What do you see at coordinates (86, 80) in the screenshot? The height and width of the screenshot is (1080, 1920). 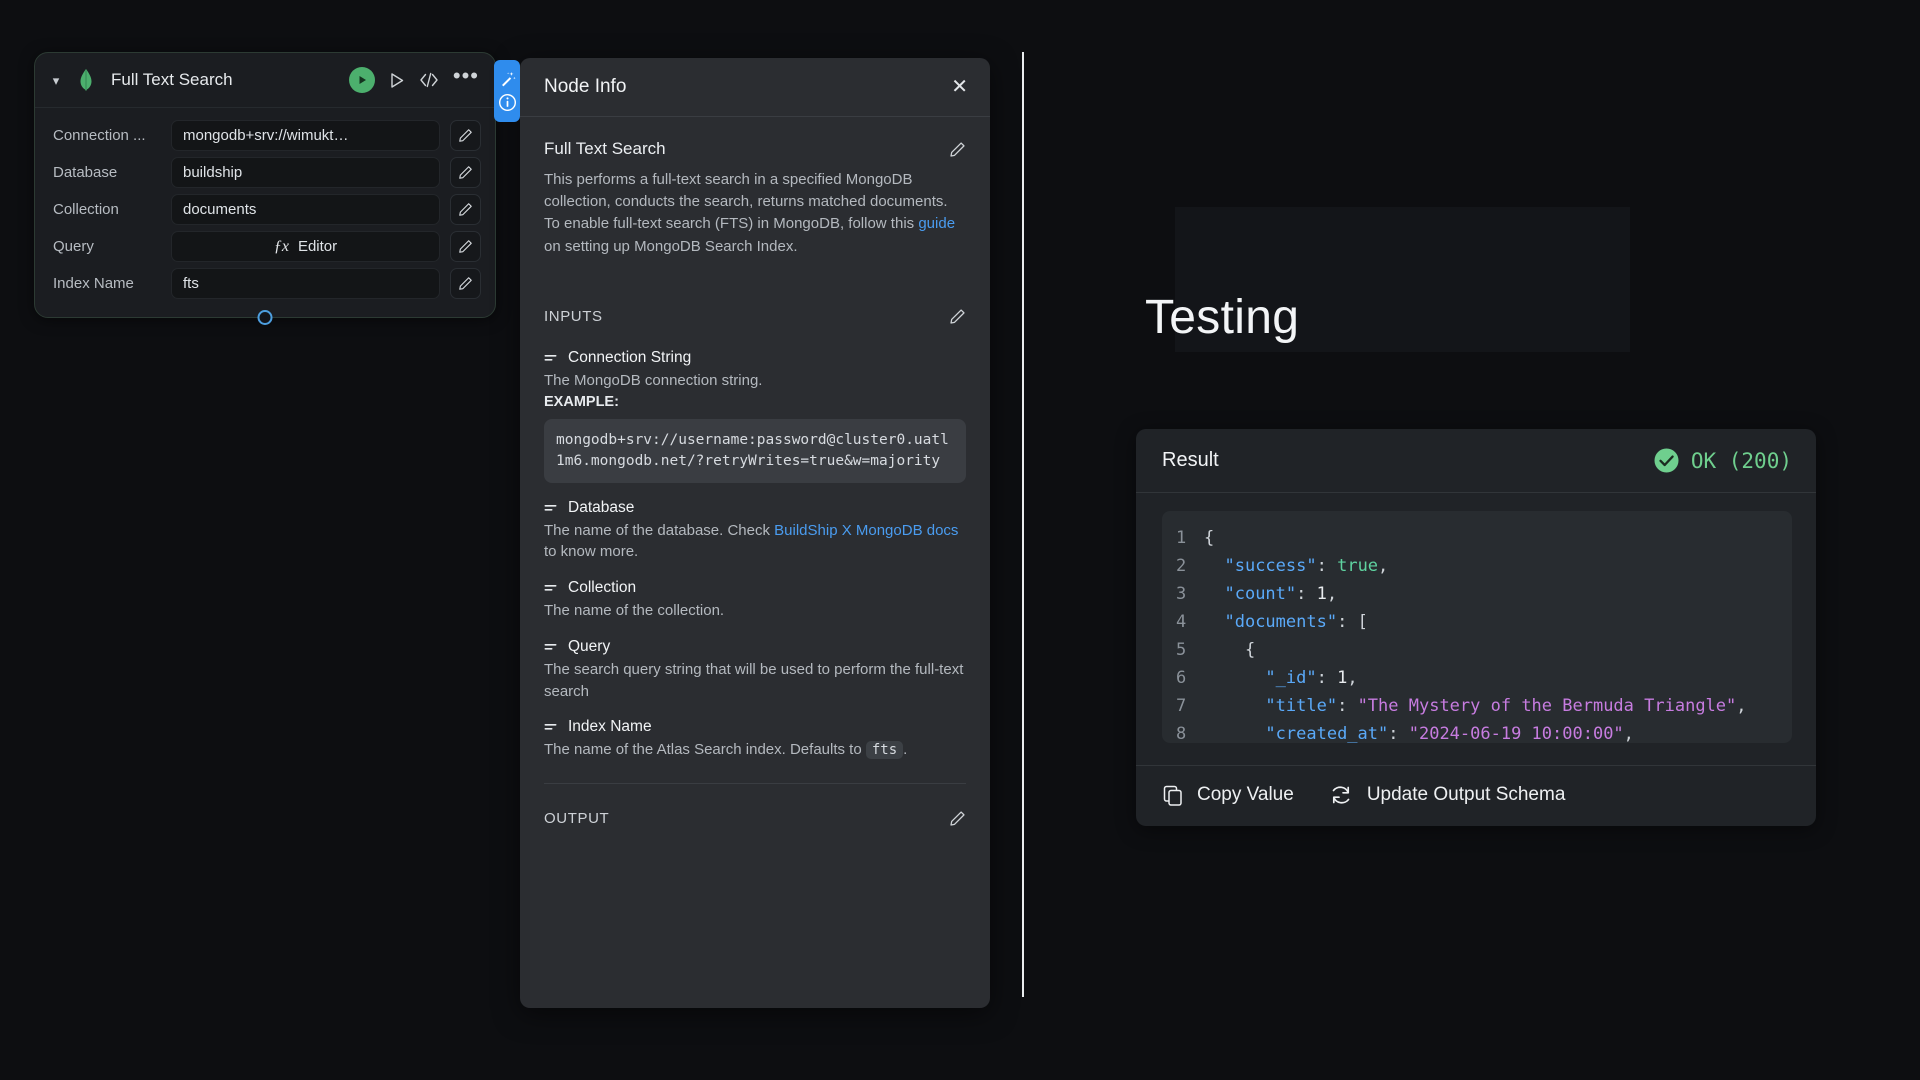 I see `mongodb-leaf-icon` at bounding box center [86, 80].